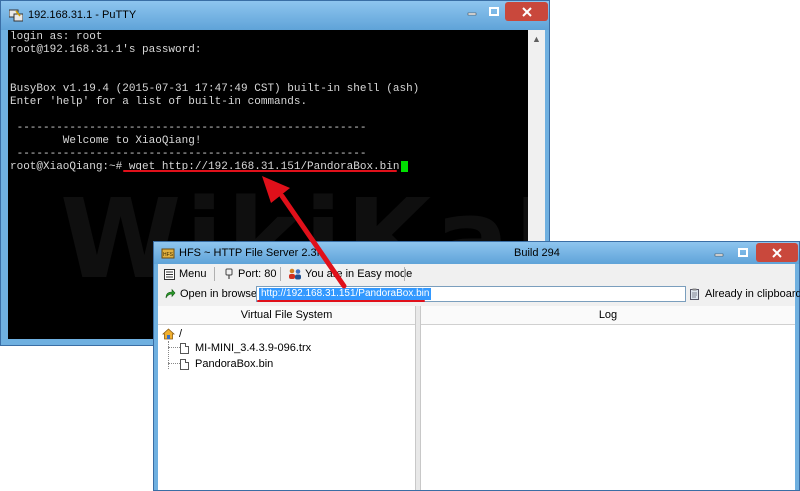  What do you see at coordinates (295, 274) in the screenshot?
I see `users-icon` at bounding box center [295, 274].